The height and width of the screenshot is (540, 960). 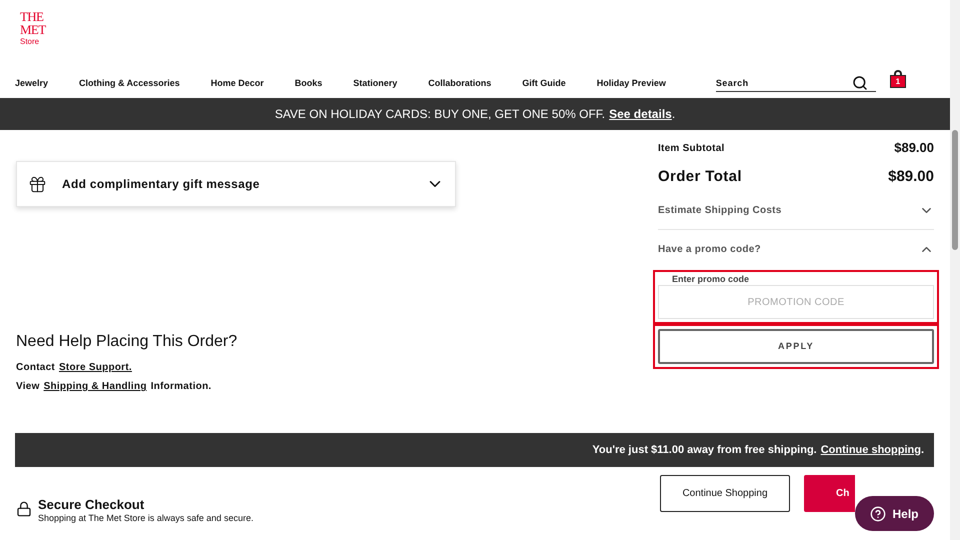 I want to click on logo-store-text: Store, so click(x=30, y=42).